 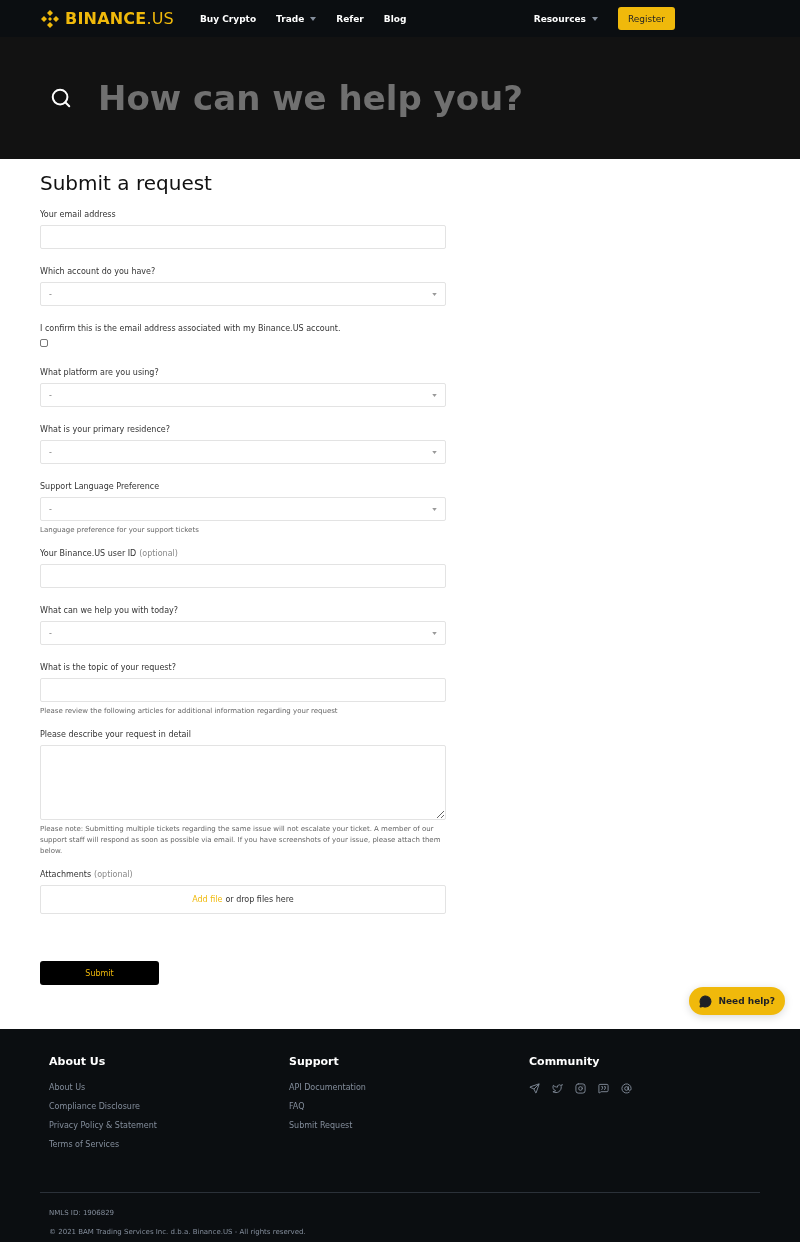 I want to click on page-title: Submit a request, so click(x=126, y=183).